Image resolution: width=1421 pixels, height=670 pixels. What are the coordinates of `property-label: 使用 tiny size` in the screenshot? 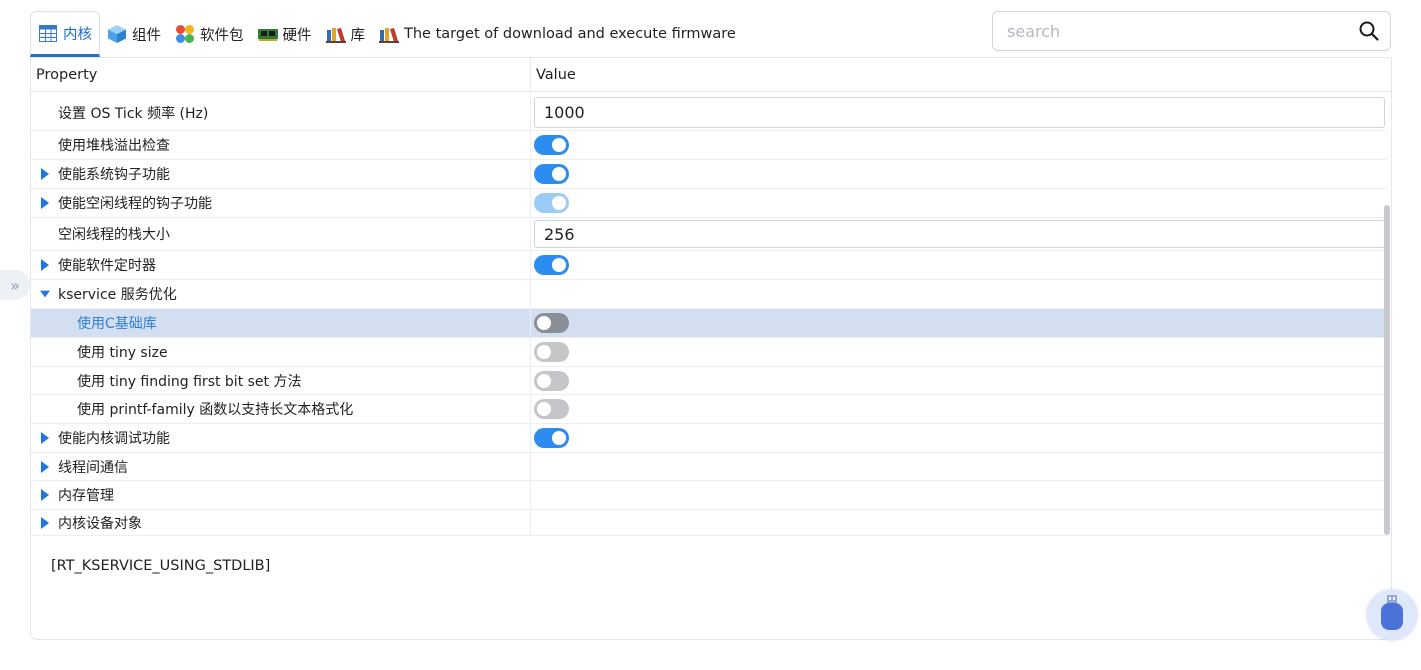 It's located at (122, 353).